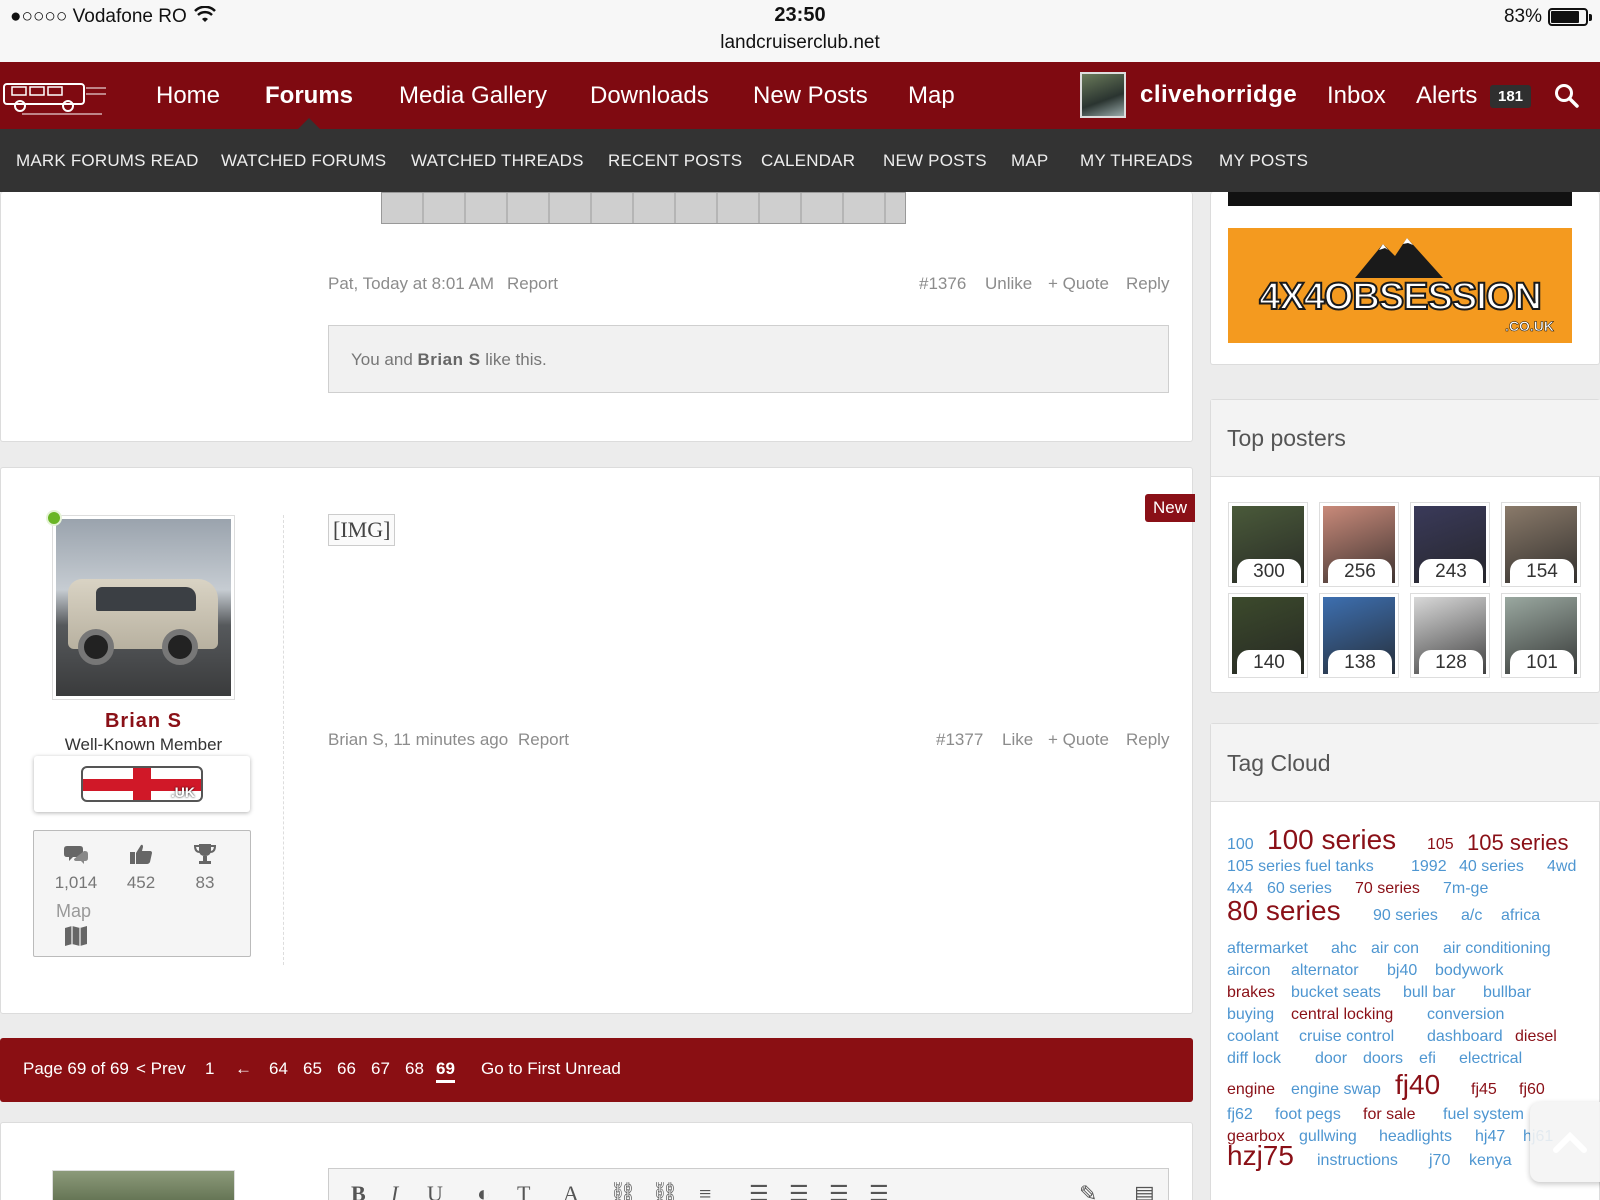 The width and height of the screenshot is (1600, 1200). Describe the element at coordinates (418, 740) in the screenshot. I see `post-author-time: Brian S, 11 minutes ago` at that location.